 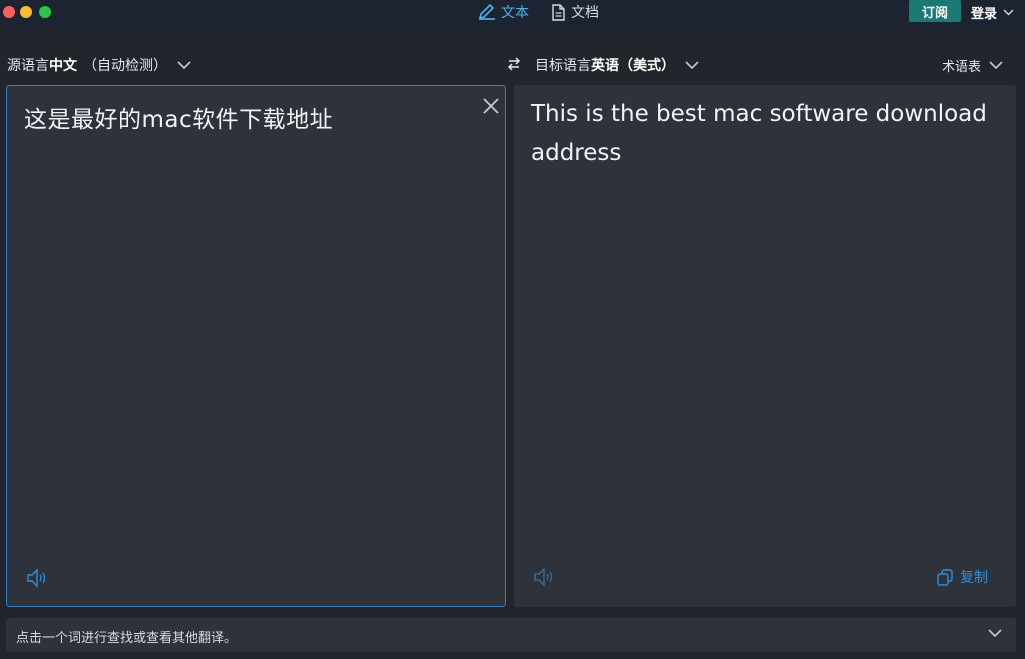 I want to click on source-language-prefix: 源语言, so click(x=28, y=66).